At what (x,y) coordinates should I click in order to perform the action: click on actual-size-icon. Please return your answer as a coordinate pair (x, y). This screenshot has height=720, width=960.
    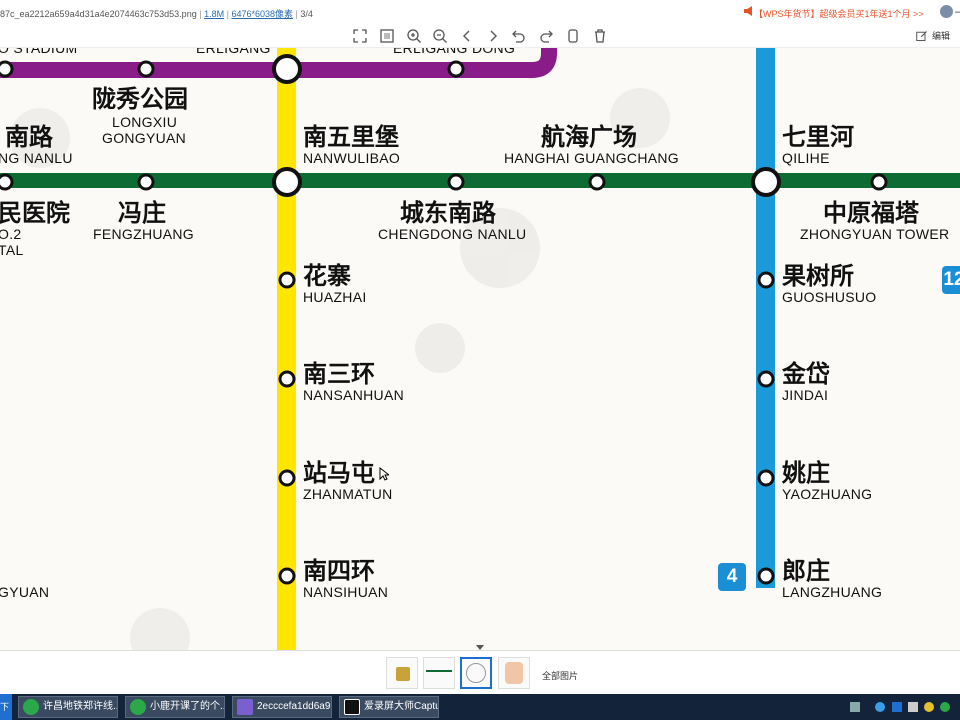
    Looking at the image, I should click on (387, 36).